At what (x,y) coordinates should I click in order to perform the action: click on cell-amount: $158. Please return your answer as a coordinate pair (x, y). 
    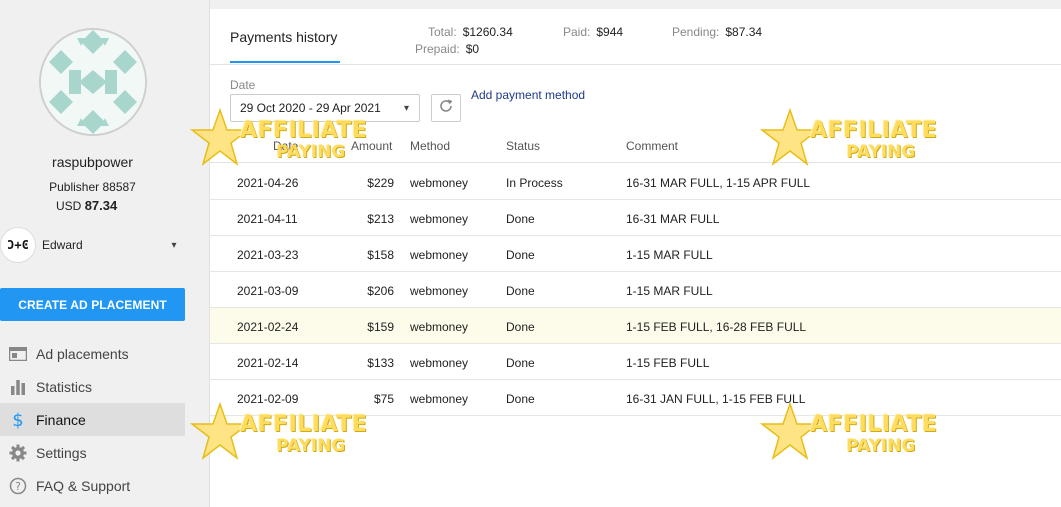
    Looking at the image, I should click on (380, 255).